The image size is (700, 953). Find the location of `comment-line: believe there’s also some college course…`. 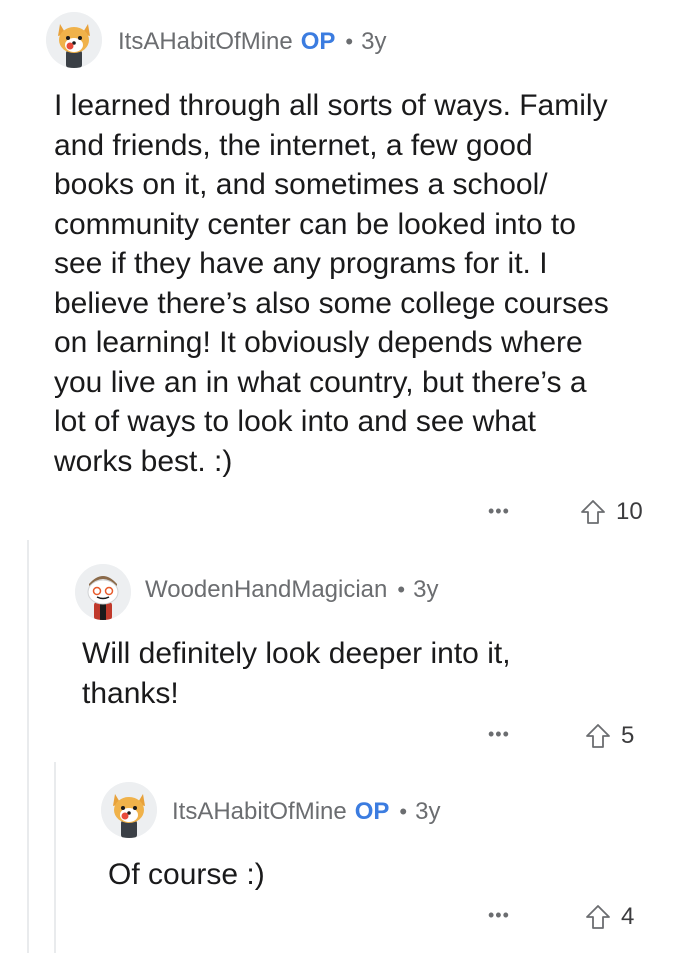

comment-line: believe there’s also some college course… is located at coordinates (331, 303).